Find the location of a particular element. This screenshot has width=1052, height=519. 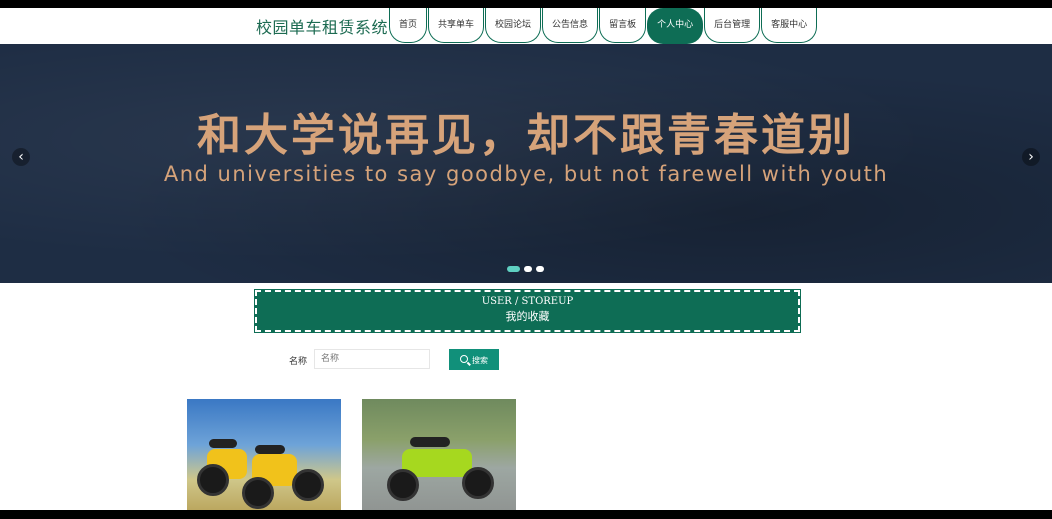

nav-announcements: 公告信息 is located at coordinates (570, 25).